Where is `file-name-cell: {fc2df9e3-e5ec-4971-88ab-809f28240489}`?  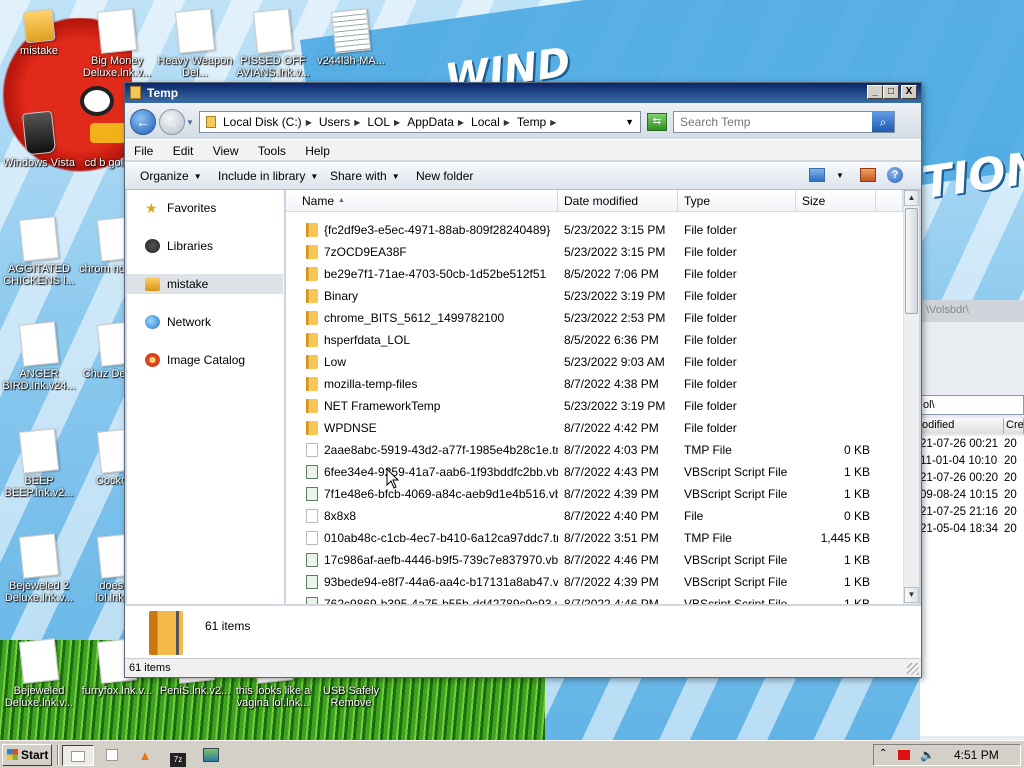 file-name-cell: {fc2df9e3-e5ec-4971-88ab-809f28240489} is located at coordinates (422, 230).